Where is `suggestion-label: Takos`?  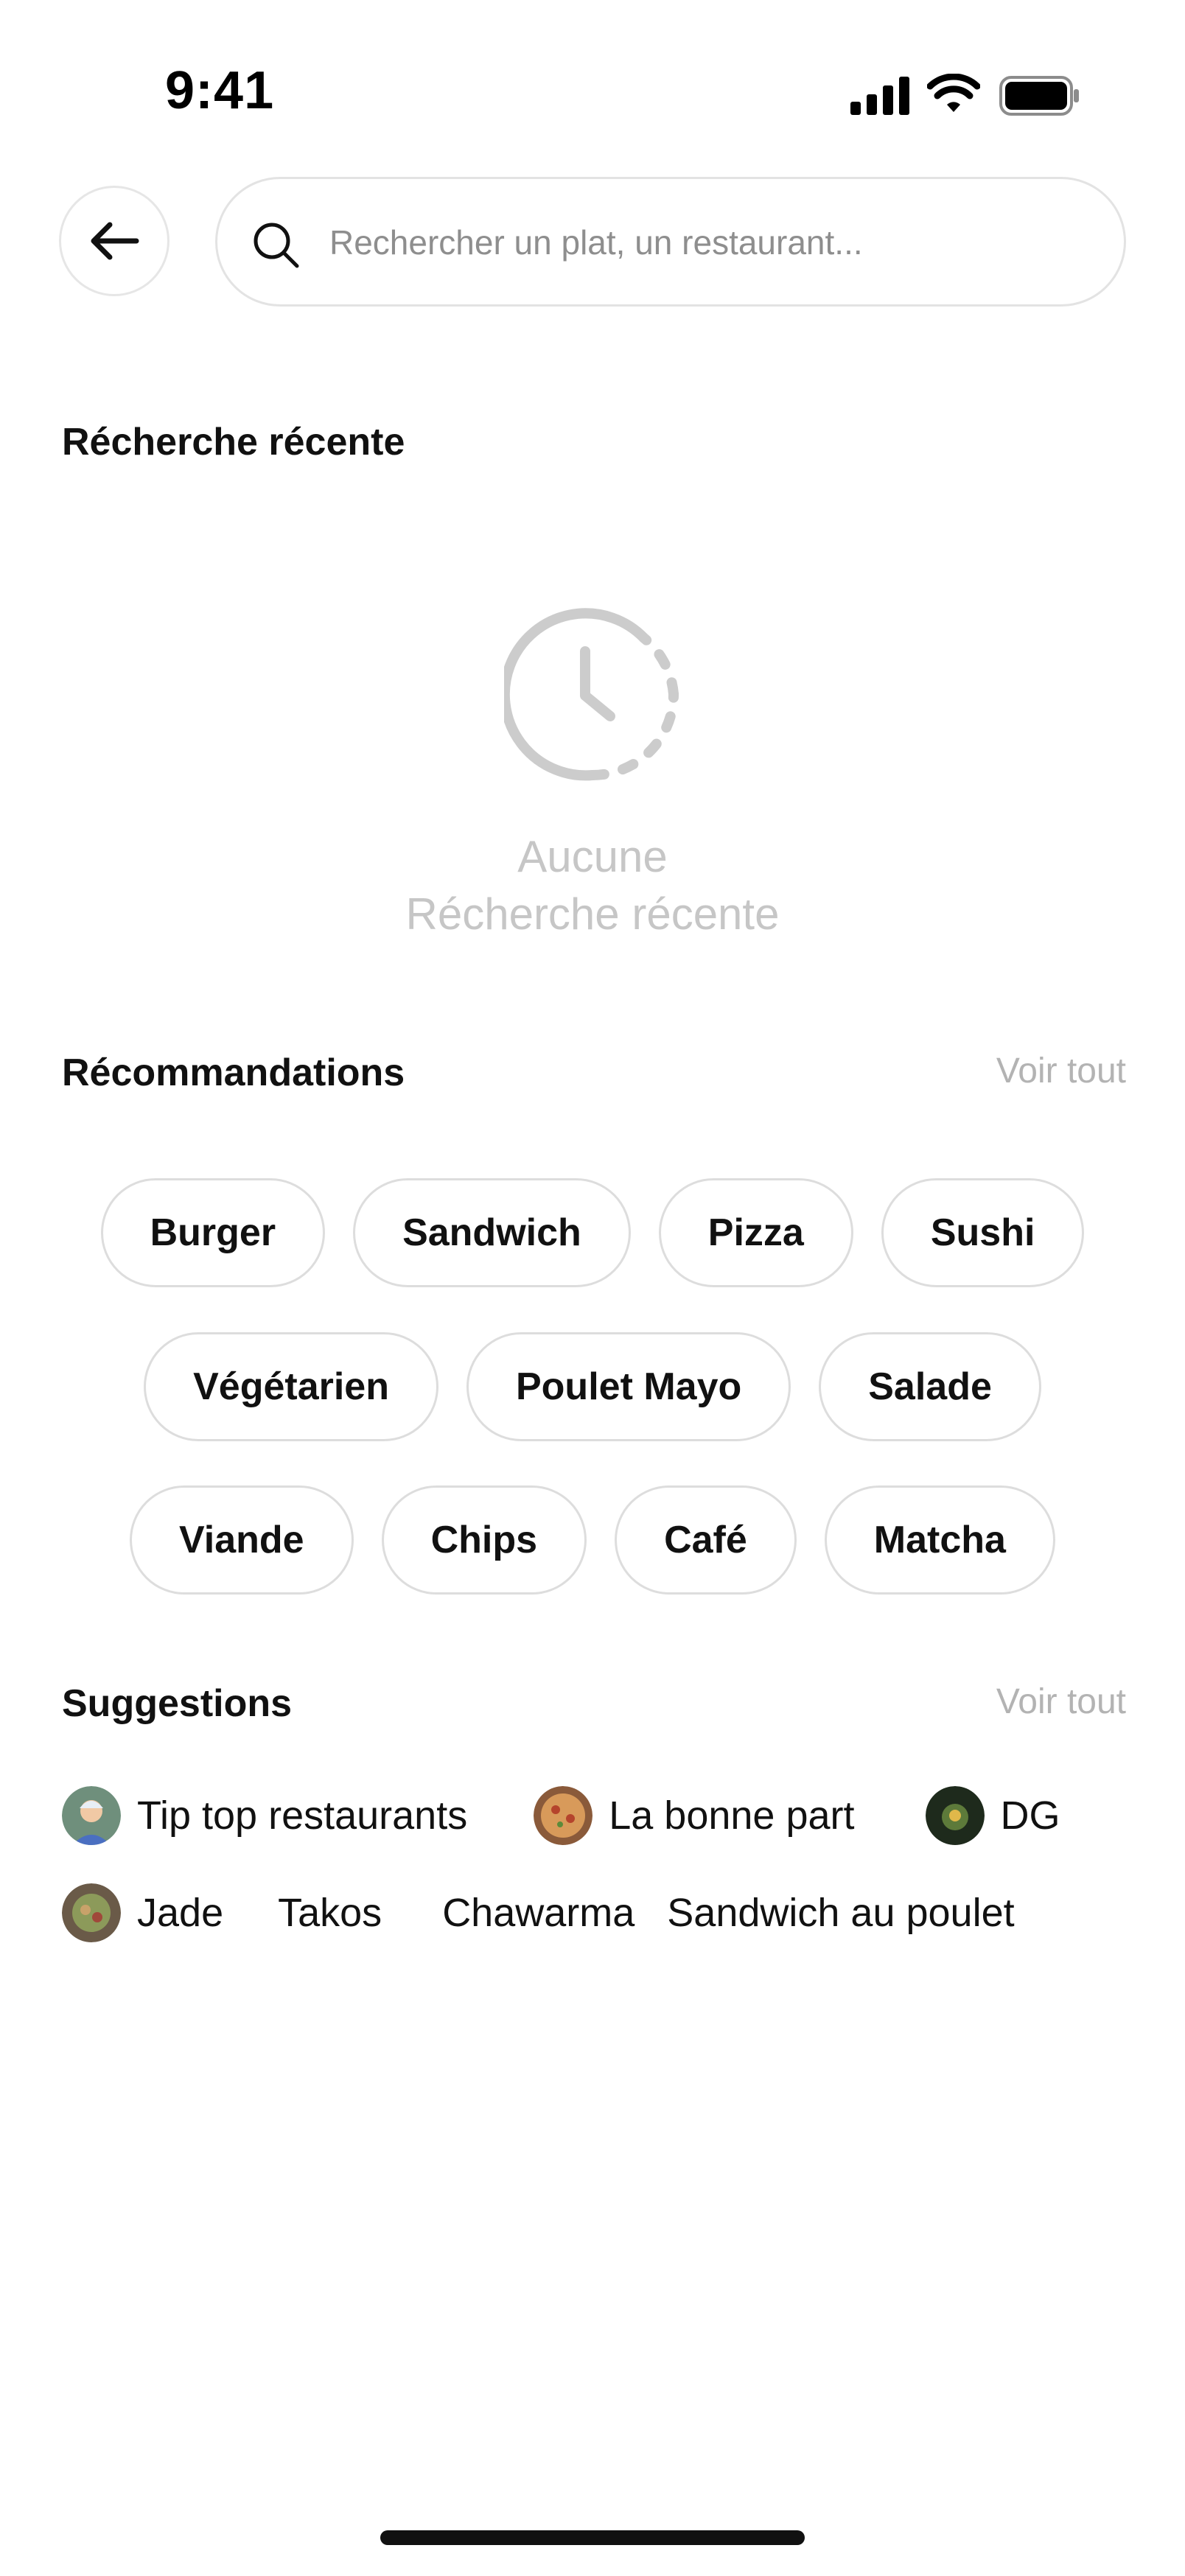
suggestion-label: Takos is located at coordinates (330, 1913).